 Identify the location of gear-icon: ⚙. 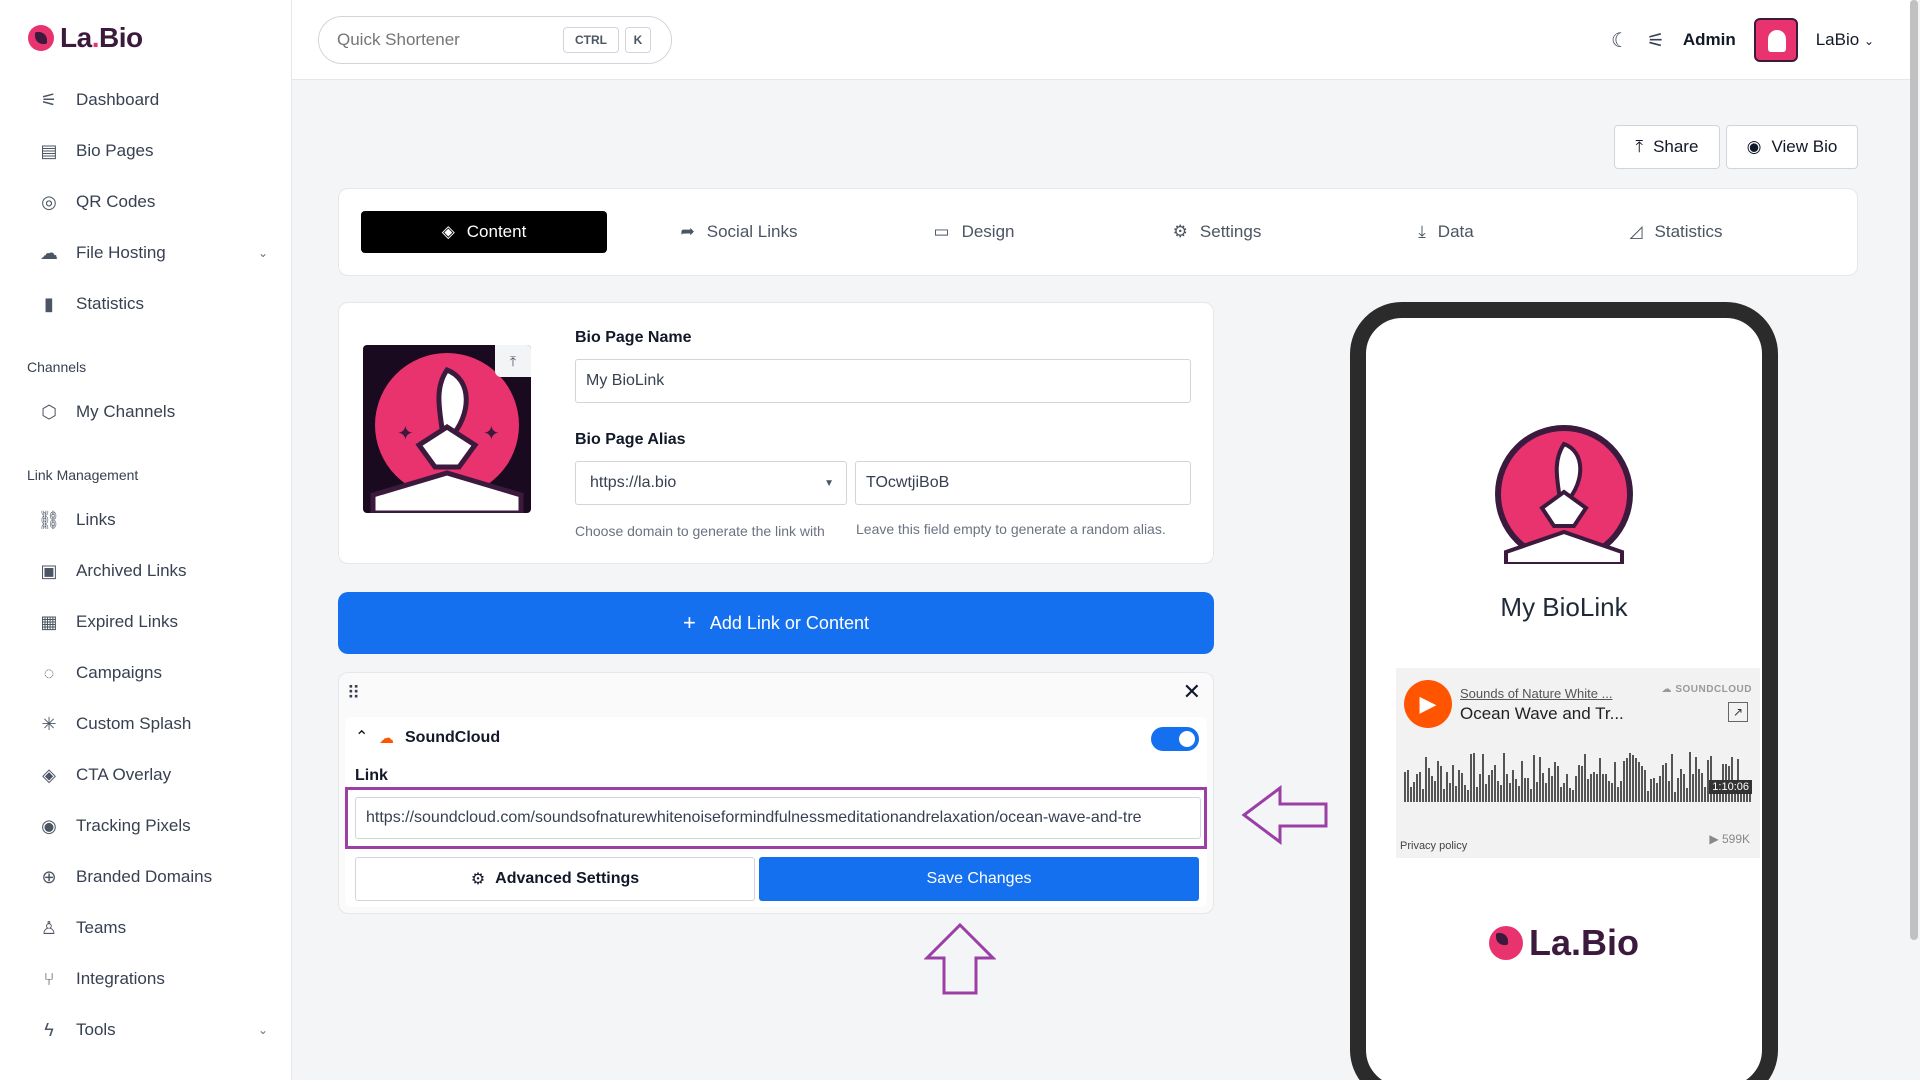
(478, 879).